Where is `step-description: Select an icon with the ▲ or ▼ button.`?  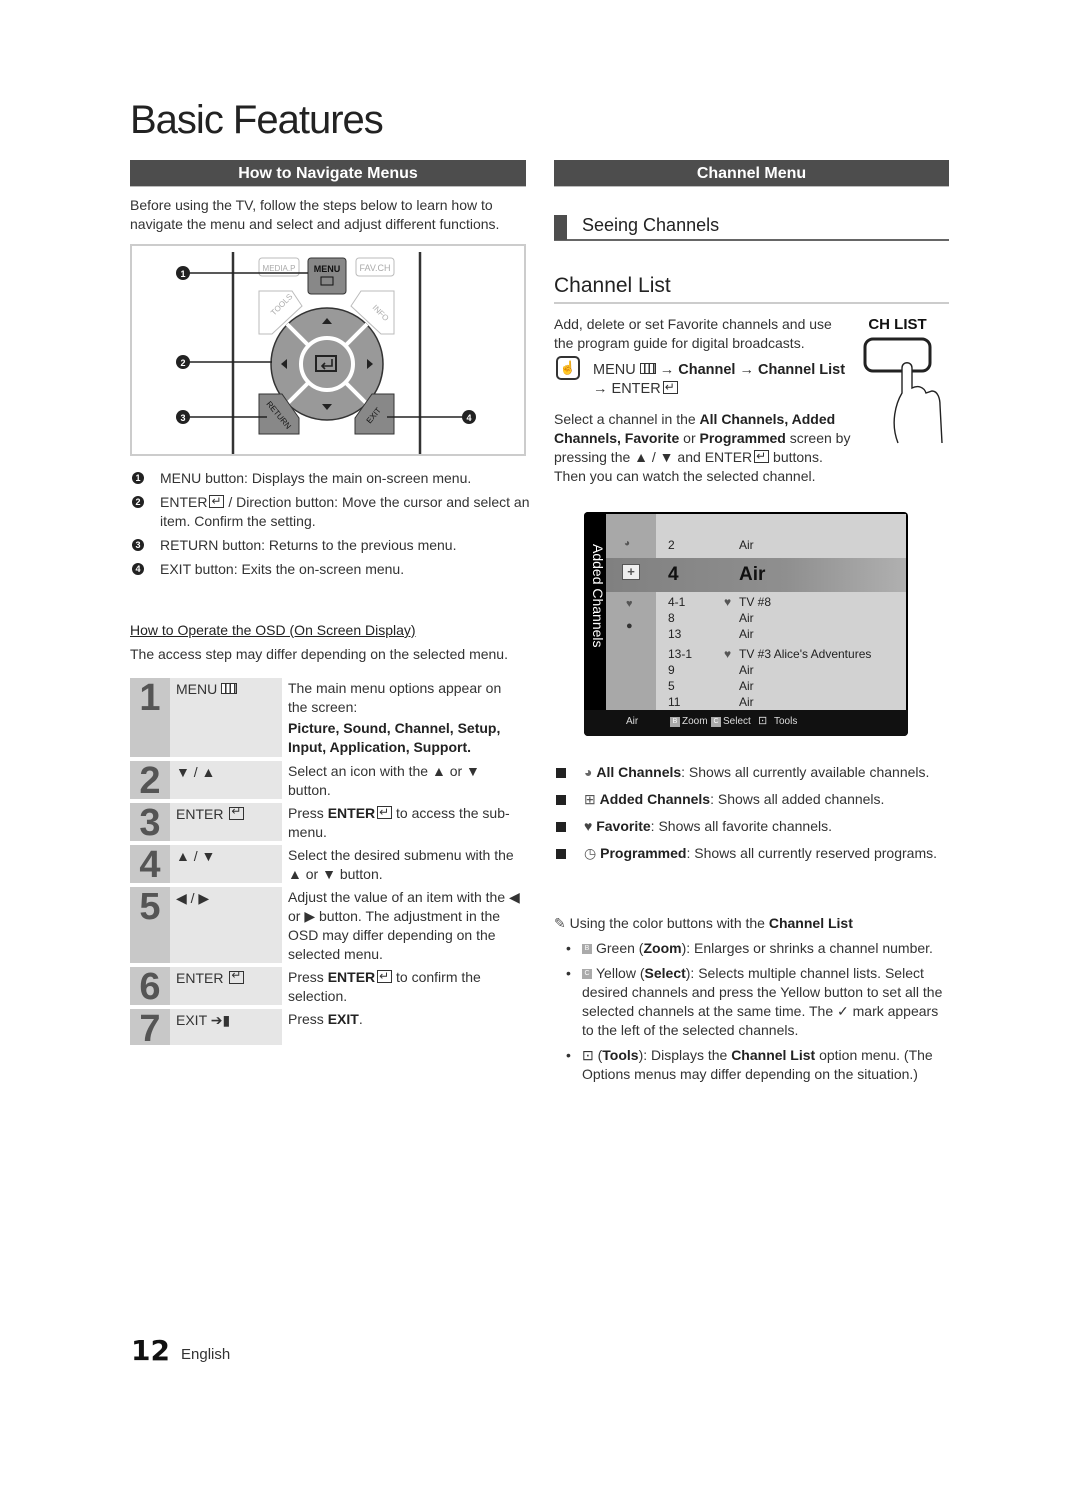
step-description: Select an icon with the ▲ or ▼ button. is located at coordinates (384, 780).